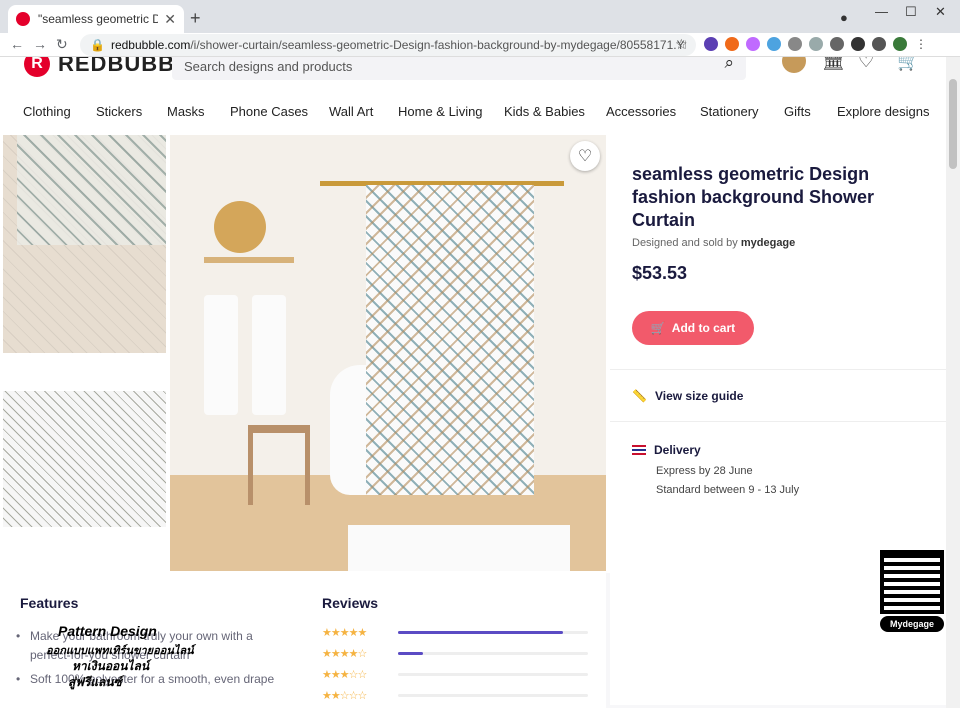 This screenshot has height=708, width=960. I want to click on page-scrollbar, so click(953, 382).